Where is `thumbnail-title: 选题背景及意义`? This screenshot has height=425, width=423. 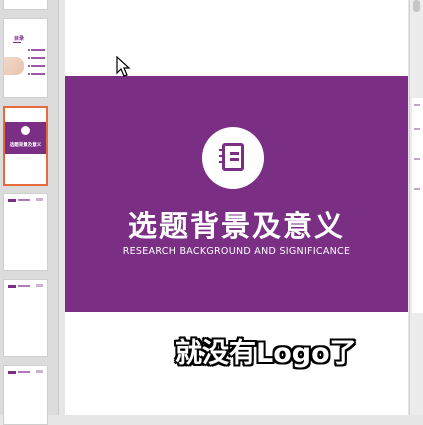 thumbnail-title: 选题背景及意义 is located at coordinates (25, 145).